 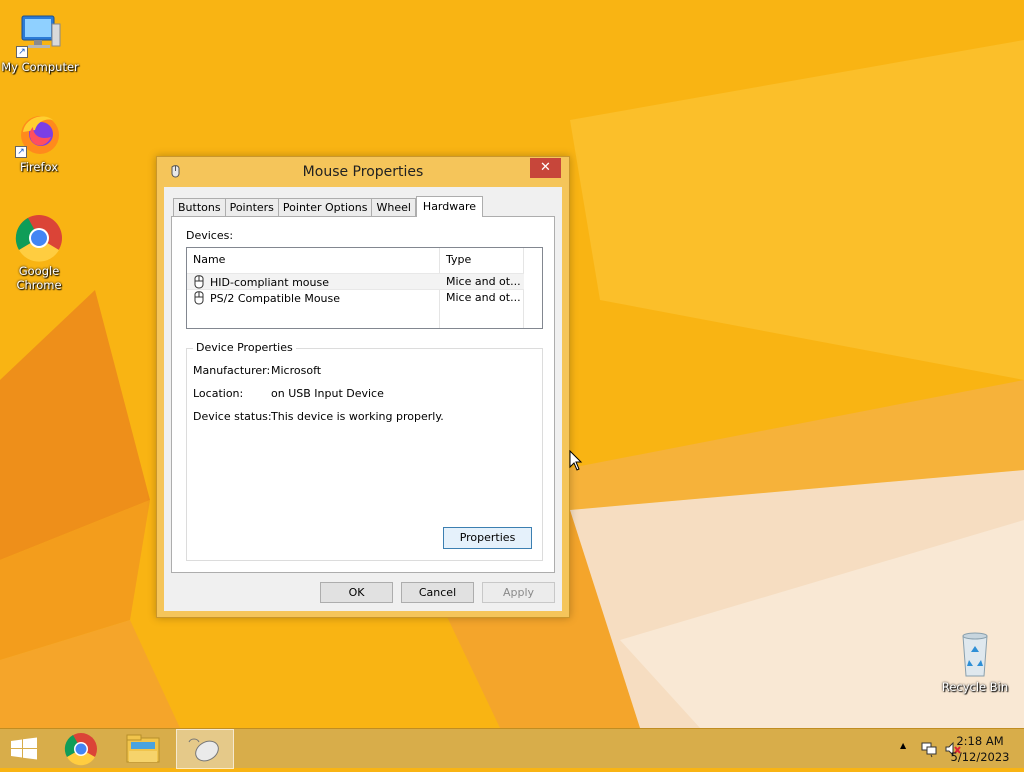 I want to click on windows-logo-icon, so click(x=24, y=748).